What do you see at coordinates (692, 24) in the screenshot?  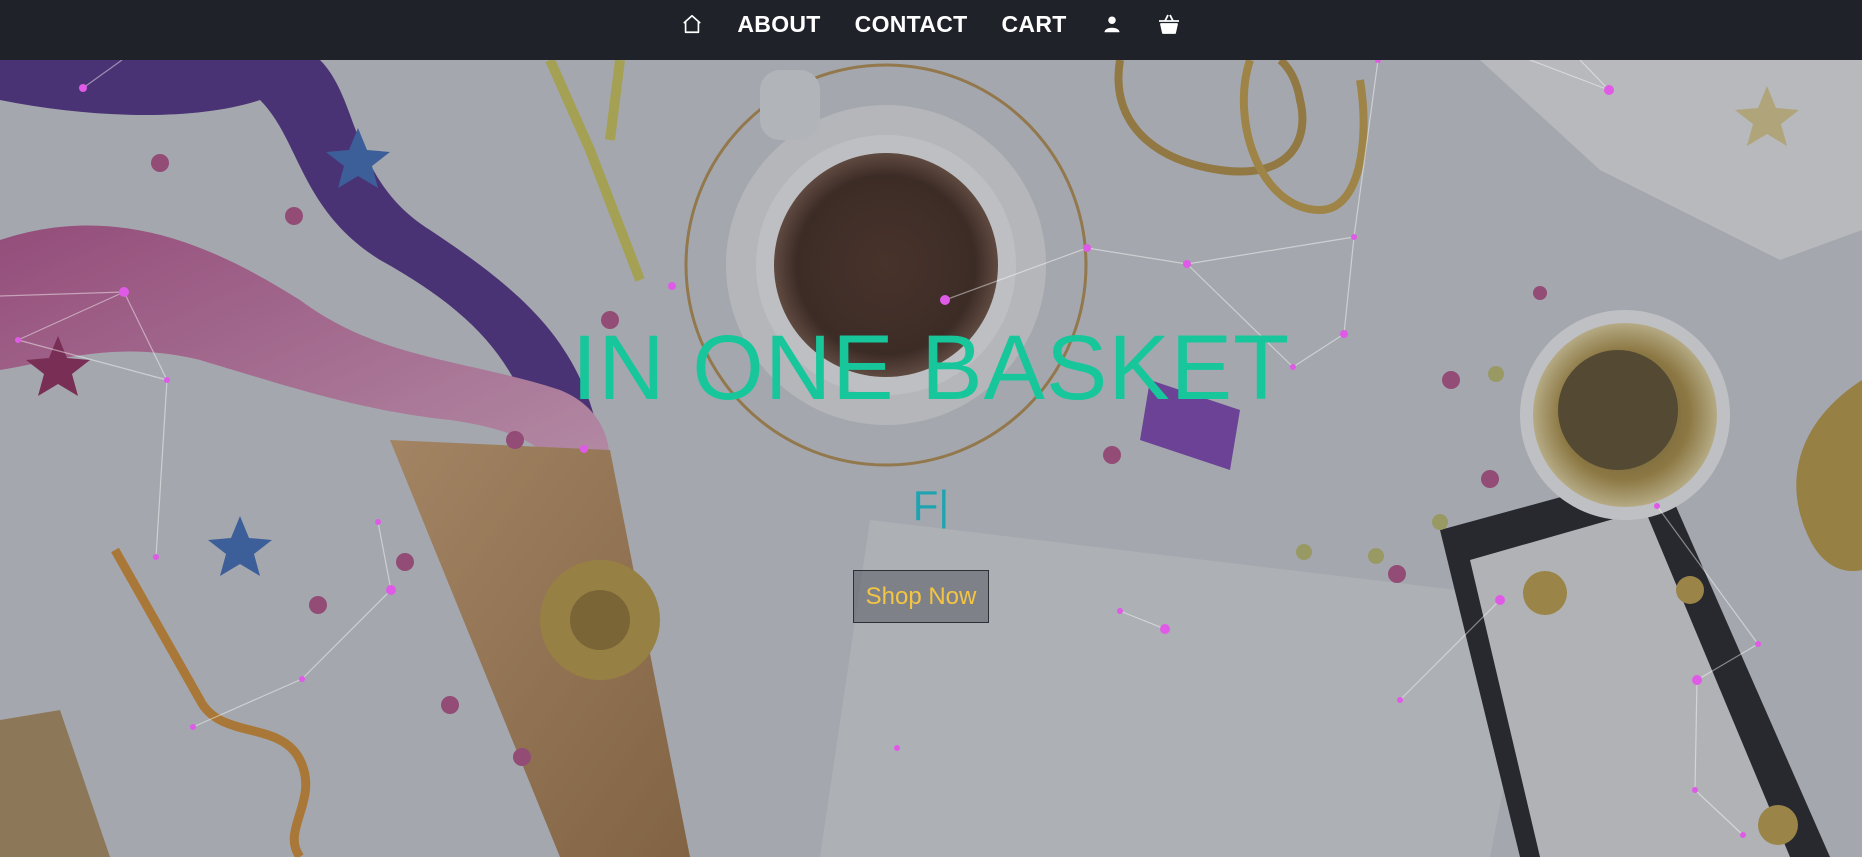 I see `home-icon` at bounding box center [692, 24].